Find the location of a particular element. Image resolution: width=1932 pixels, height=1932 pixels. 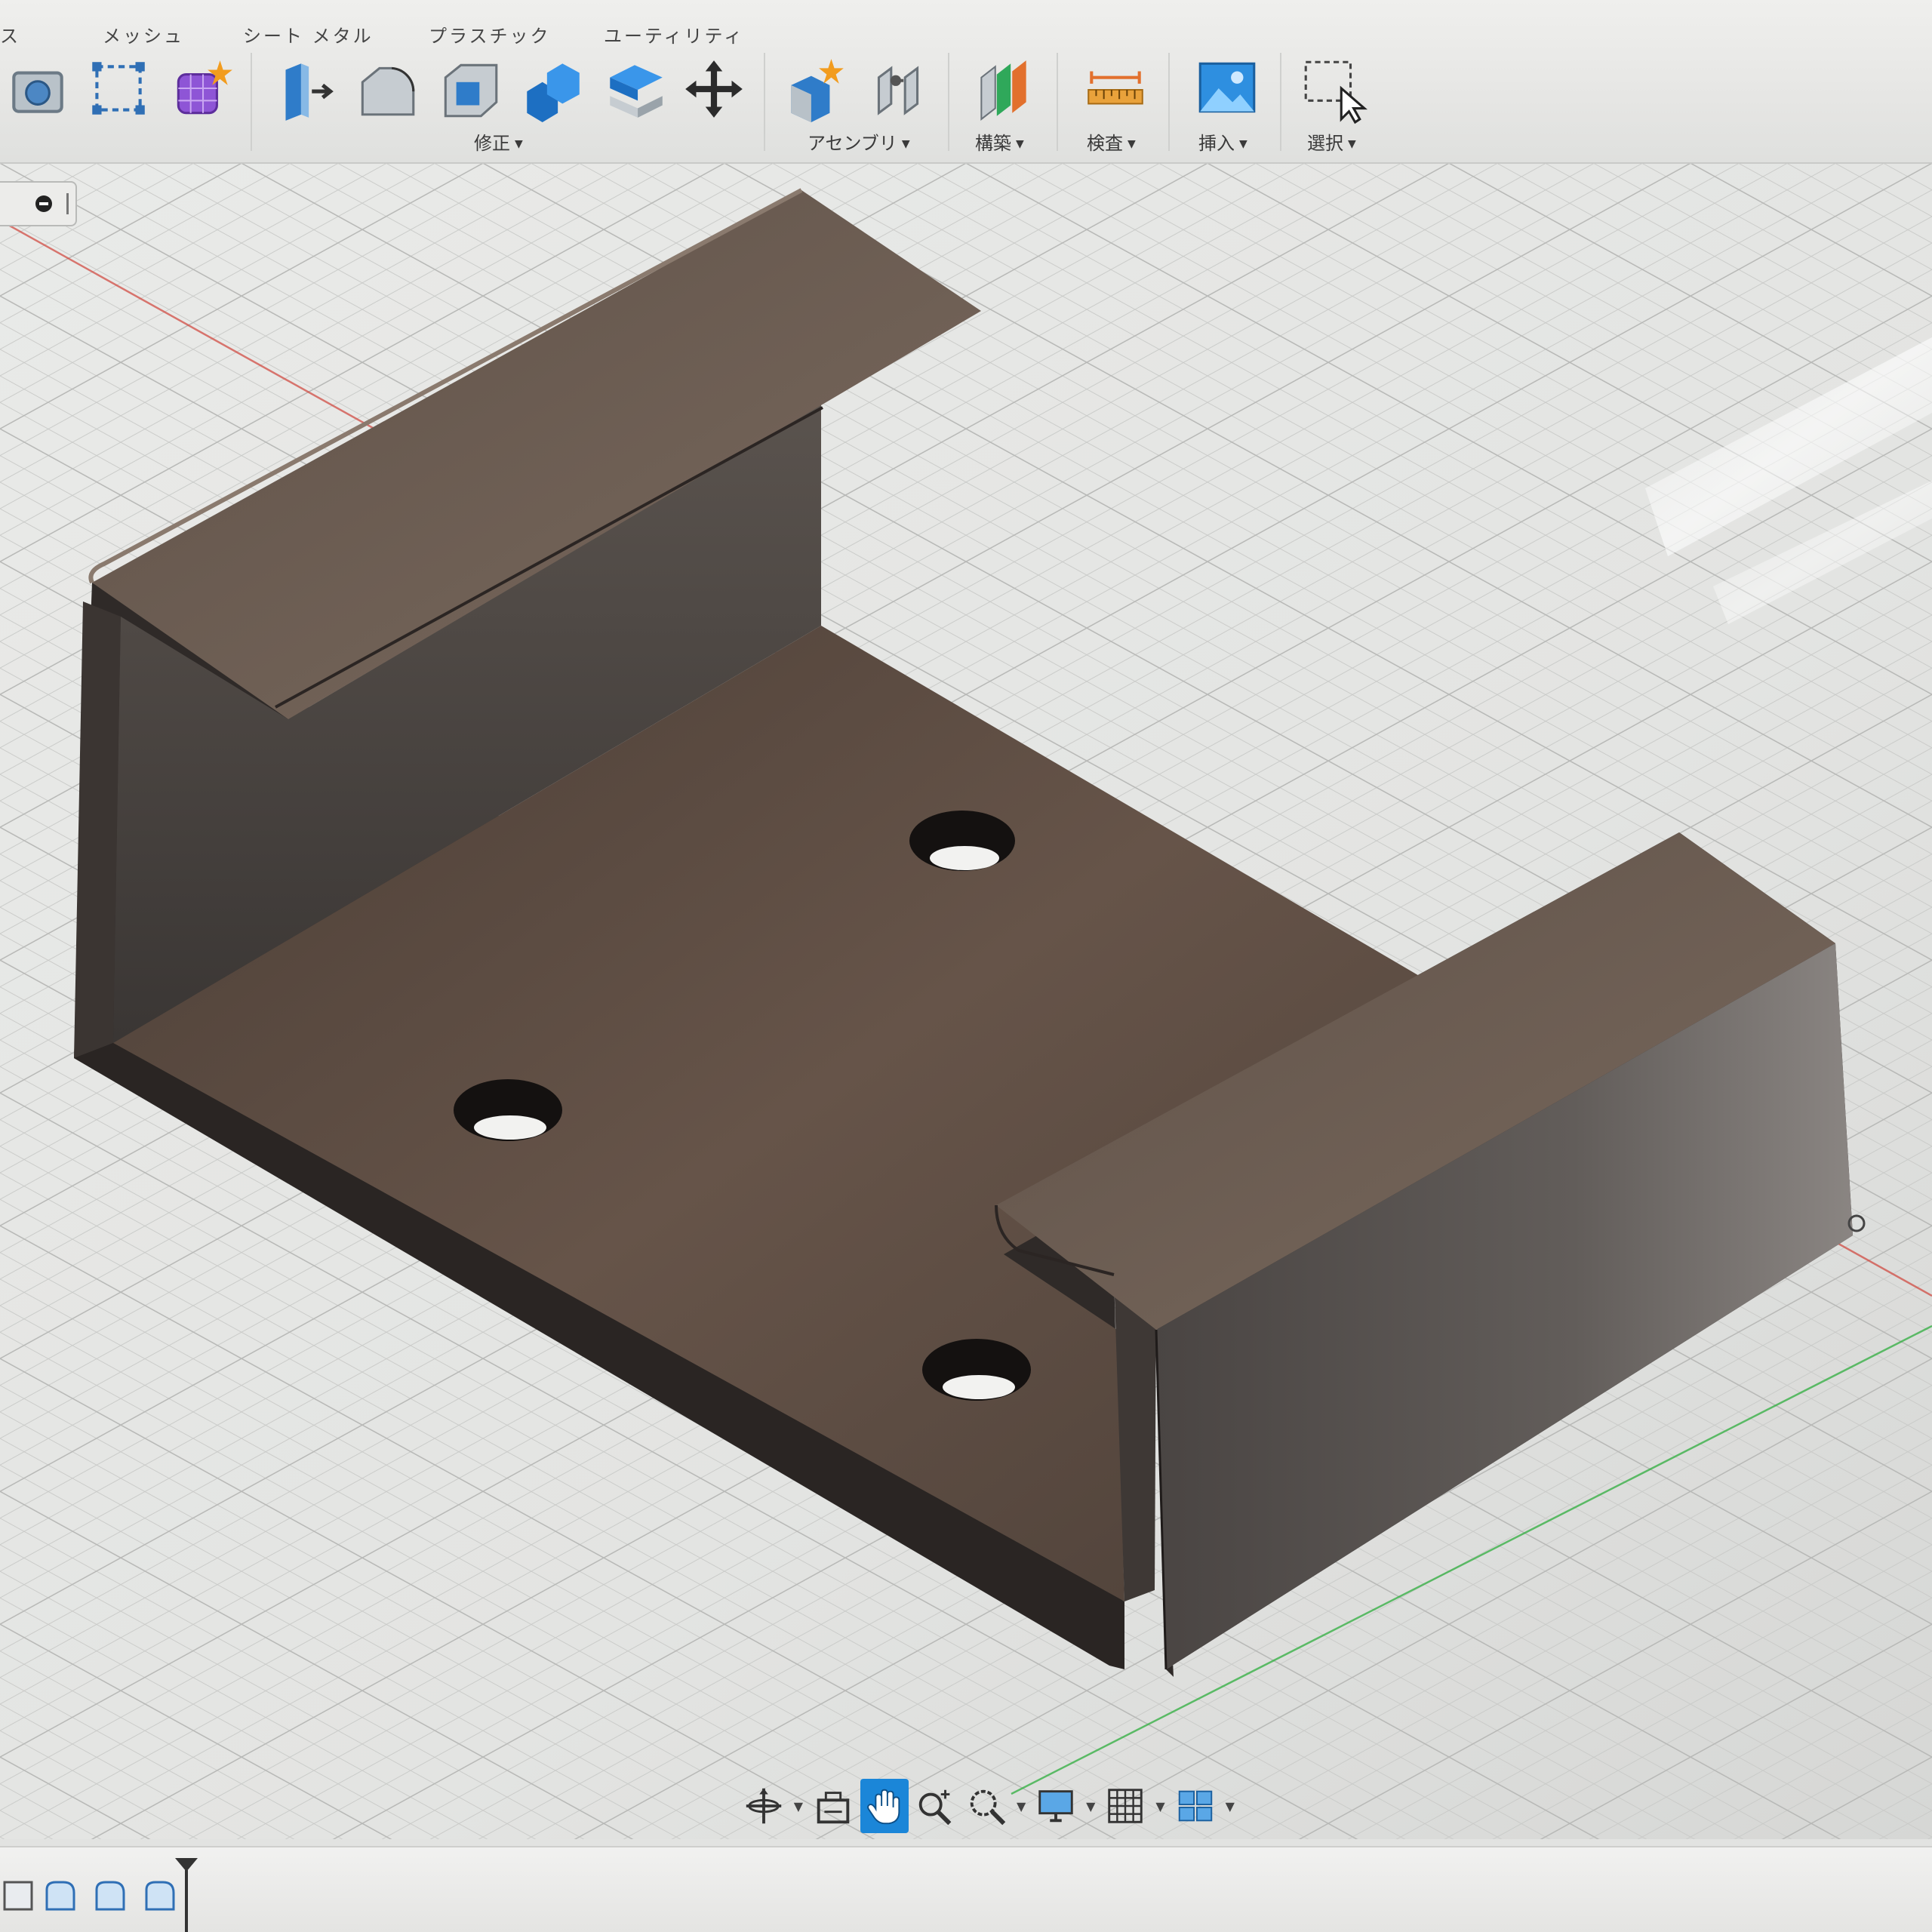

fit-icon is located at coordinates (986, 1806).